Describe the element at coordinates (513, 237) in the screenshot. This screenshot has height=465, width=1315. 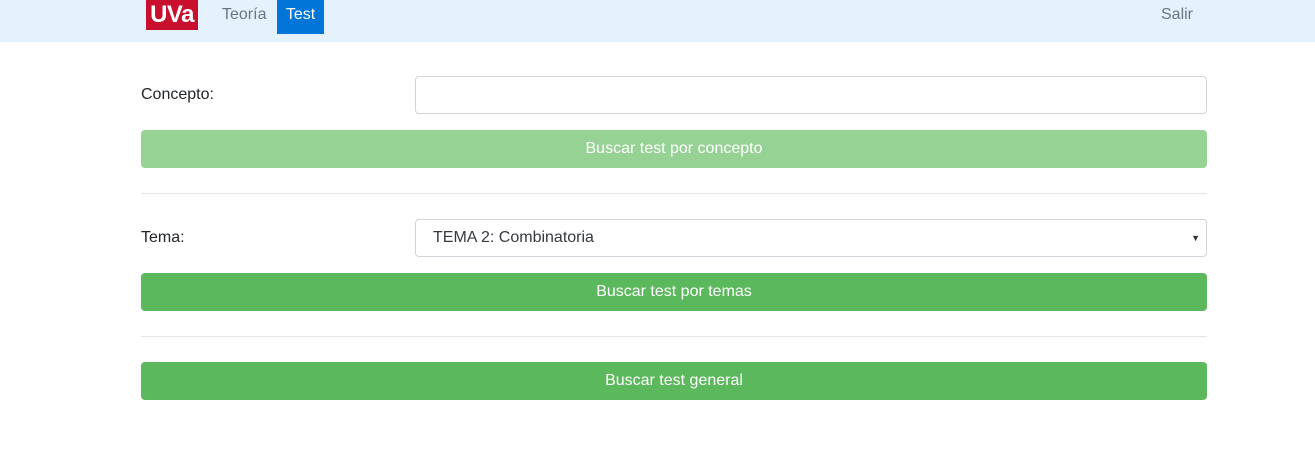
I see `topic-select-value: TEMA 2: Combinatoria` at that location.